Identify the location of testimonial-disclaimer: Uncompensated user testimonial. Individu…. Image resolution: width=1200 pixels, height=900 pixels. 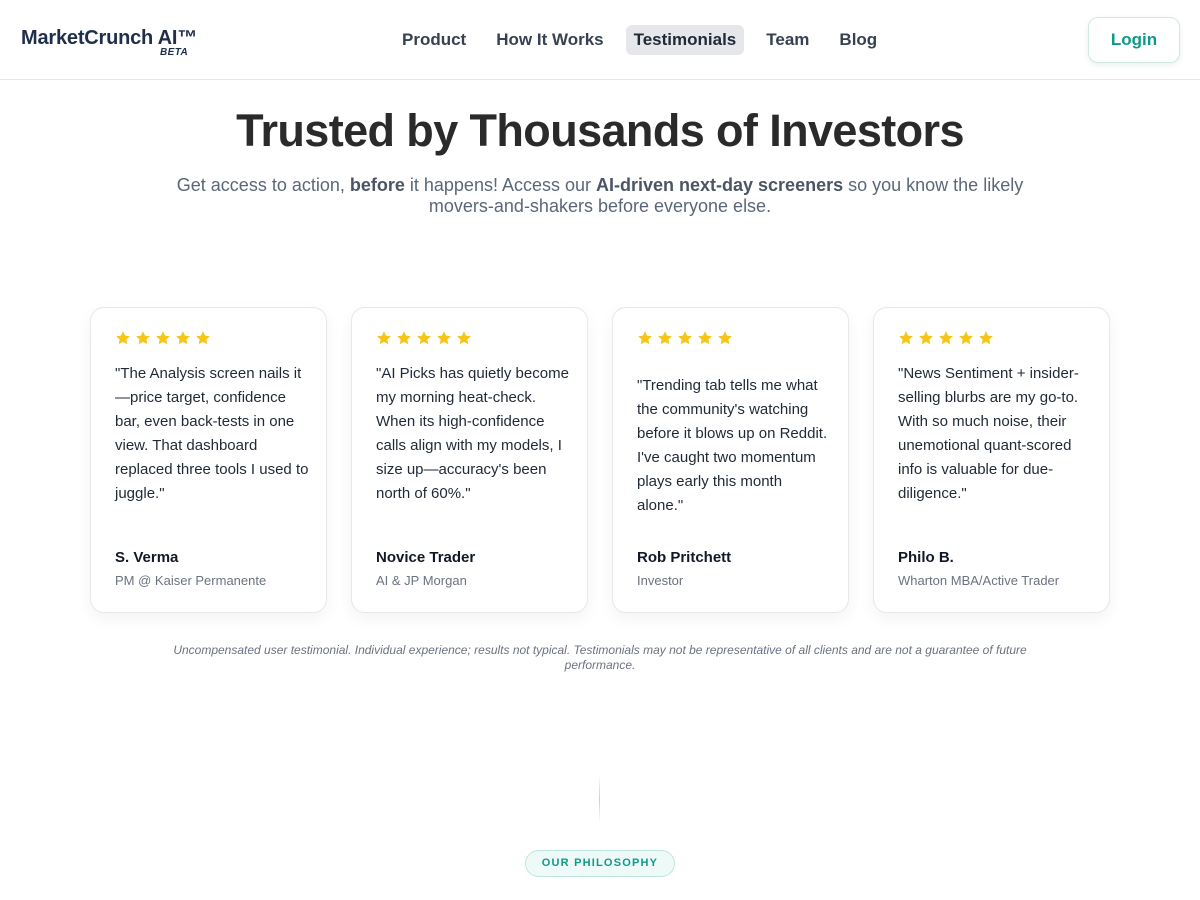
(600, 657).